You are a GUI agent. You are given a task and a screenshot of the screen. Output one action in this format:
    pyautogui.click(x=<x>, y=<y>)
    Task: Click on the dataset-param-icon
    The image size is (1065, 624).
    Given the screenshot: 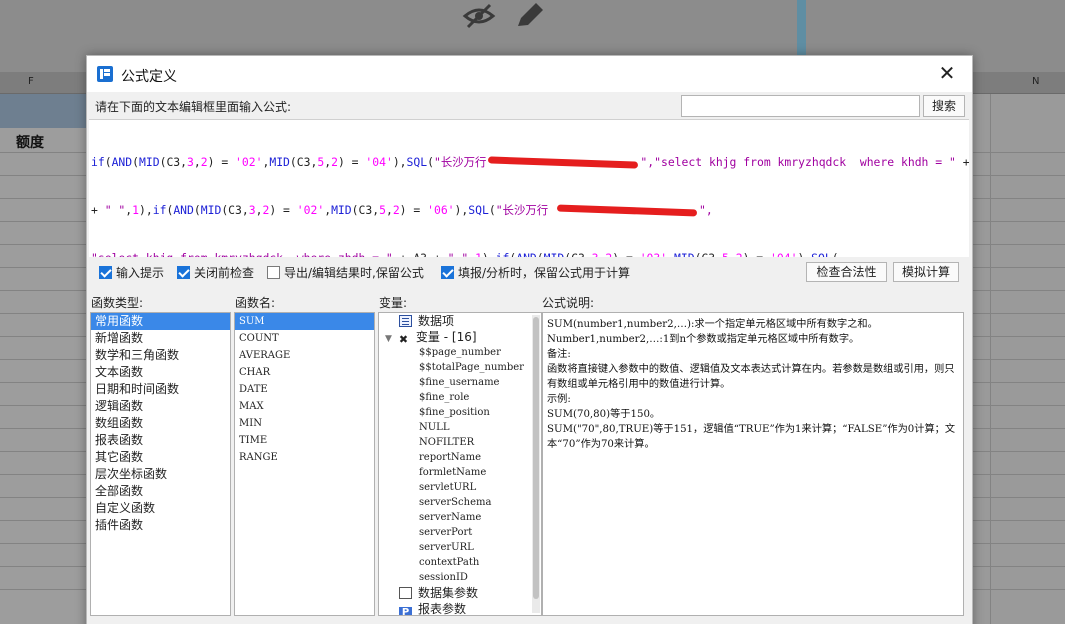 What is the action you would take?
    pyautogui.click(x=405, y=593)
    